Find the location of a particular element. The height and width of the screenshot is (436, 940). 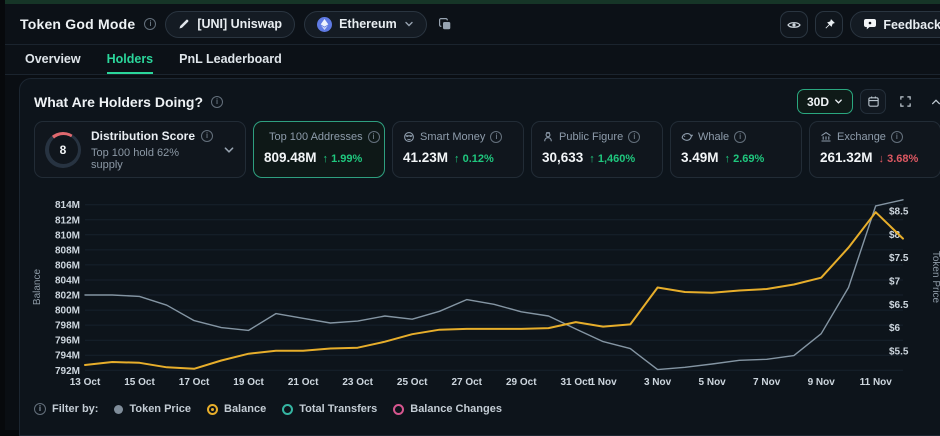

card-value: 261.32M is located at coordinates (846, 157).